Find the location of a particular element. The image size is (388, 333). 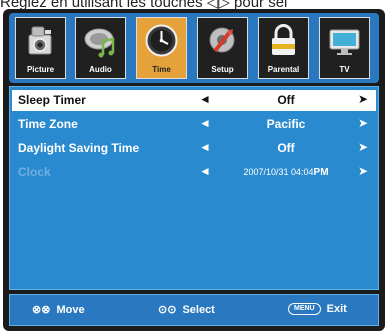

menu-row-sleep-timer: Sleep Timer ◄ Off ➤ is located at coordinates (194, 100).